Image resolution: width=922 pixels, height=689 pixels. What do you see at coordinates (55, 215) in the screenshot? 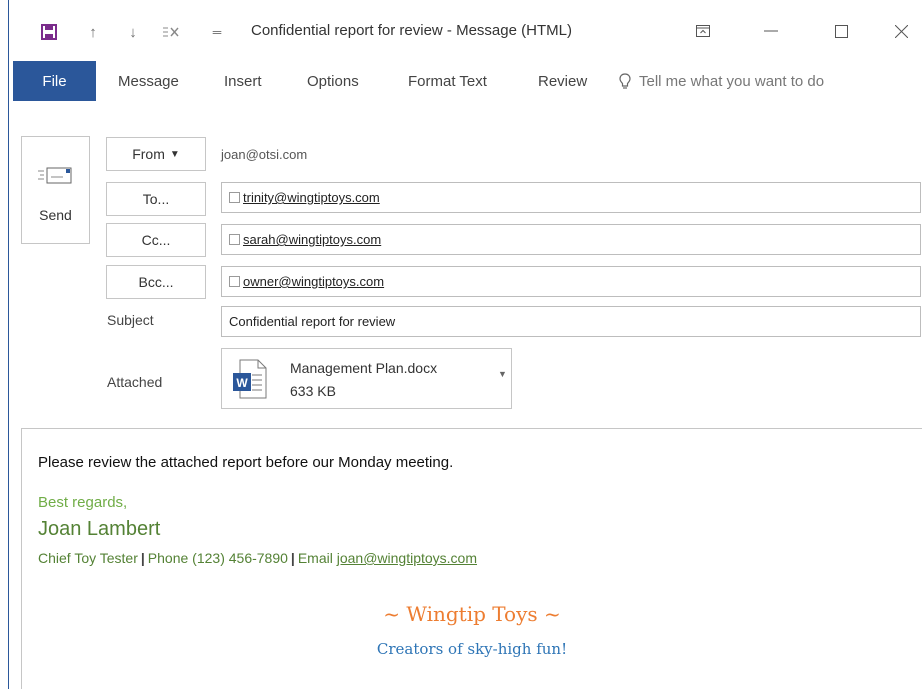
I see `send-label: Send` at bounding box center [55, 215].